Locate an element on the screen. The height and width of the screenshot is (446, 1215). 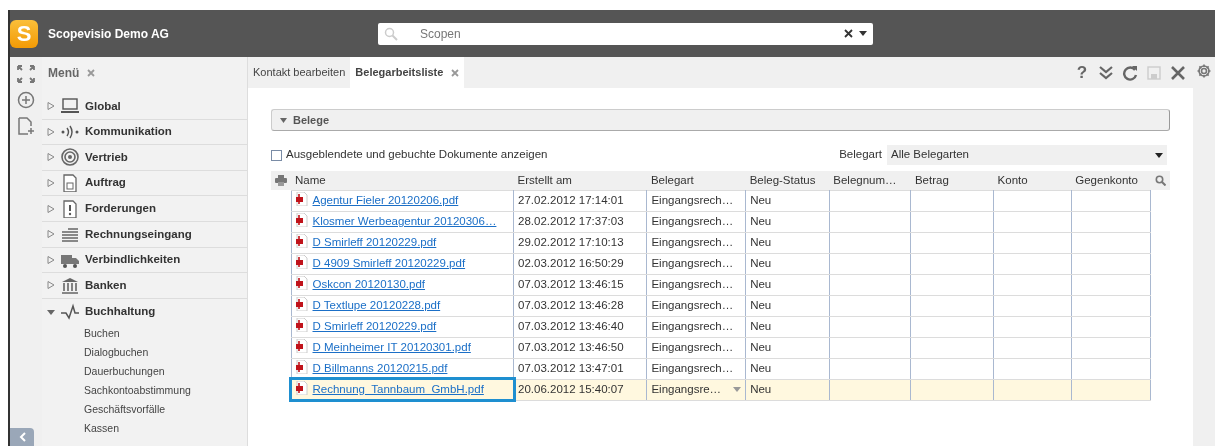
tab: Kontakt bearbeiten is located at coordinates (299, 72).